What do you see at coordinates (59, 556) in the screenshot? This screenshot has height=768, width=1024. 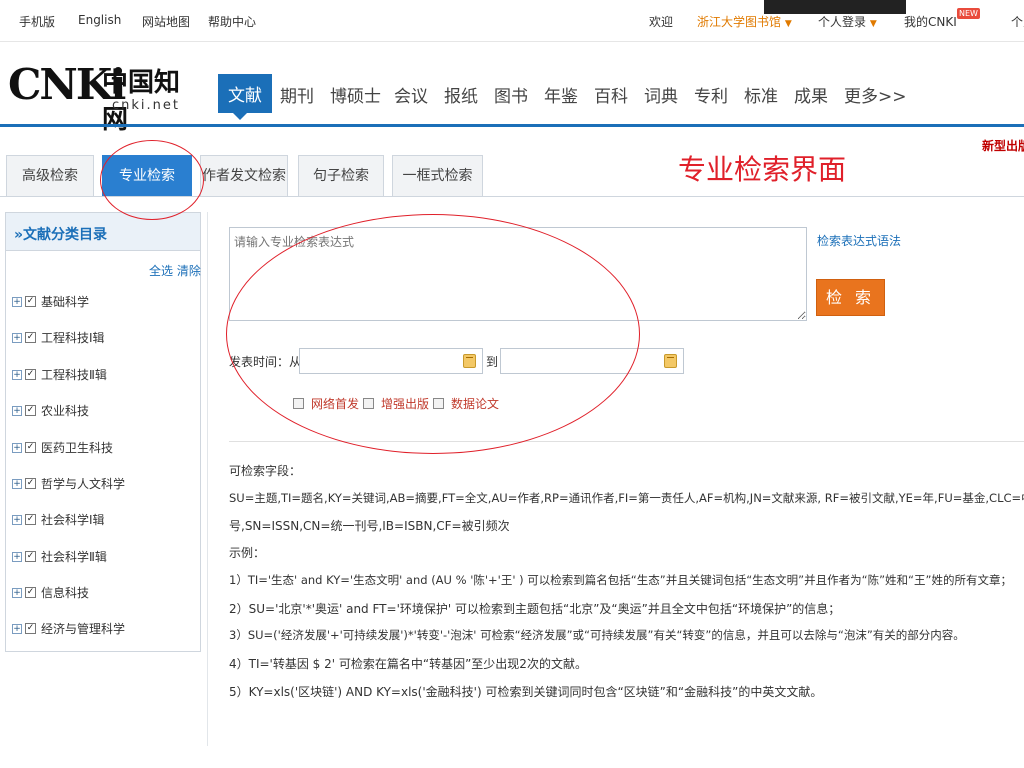 I see `category-item: + ✓ 社会科学Ⅱ辑` at bounding box center [59, 556].